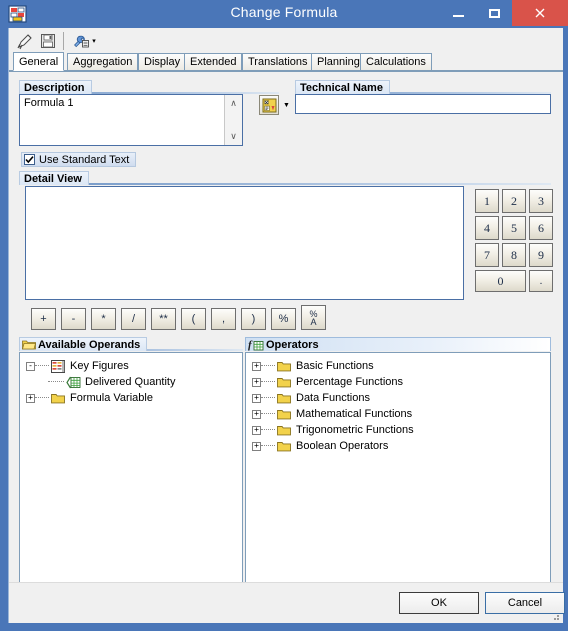 The height and width of the screenshot is (631, 568). Describe the element at coordinates (494, 13) in the screenshot. I see `maximize-button` at that location.